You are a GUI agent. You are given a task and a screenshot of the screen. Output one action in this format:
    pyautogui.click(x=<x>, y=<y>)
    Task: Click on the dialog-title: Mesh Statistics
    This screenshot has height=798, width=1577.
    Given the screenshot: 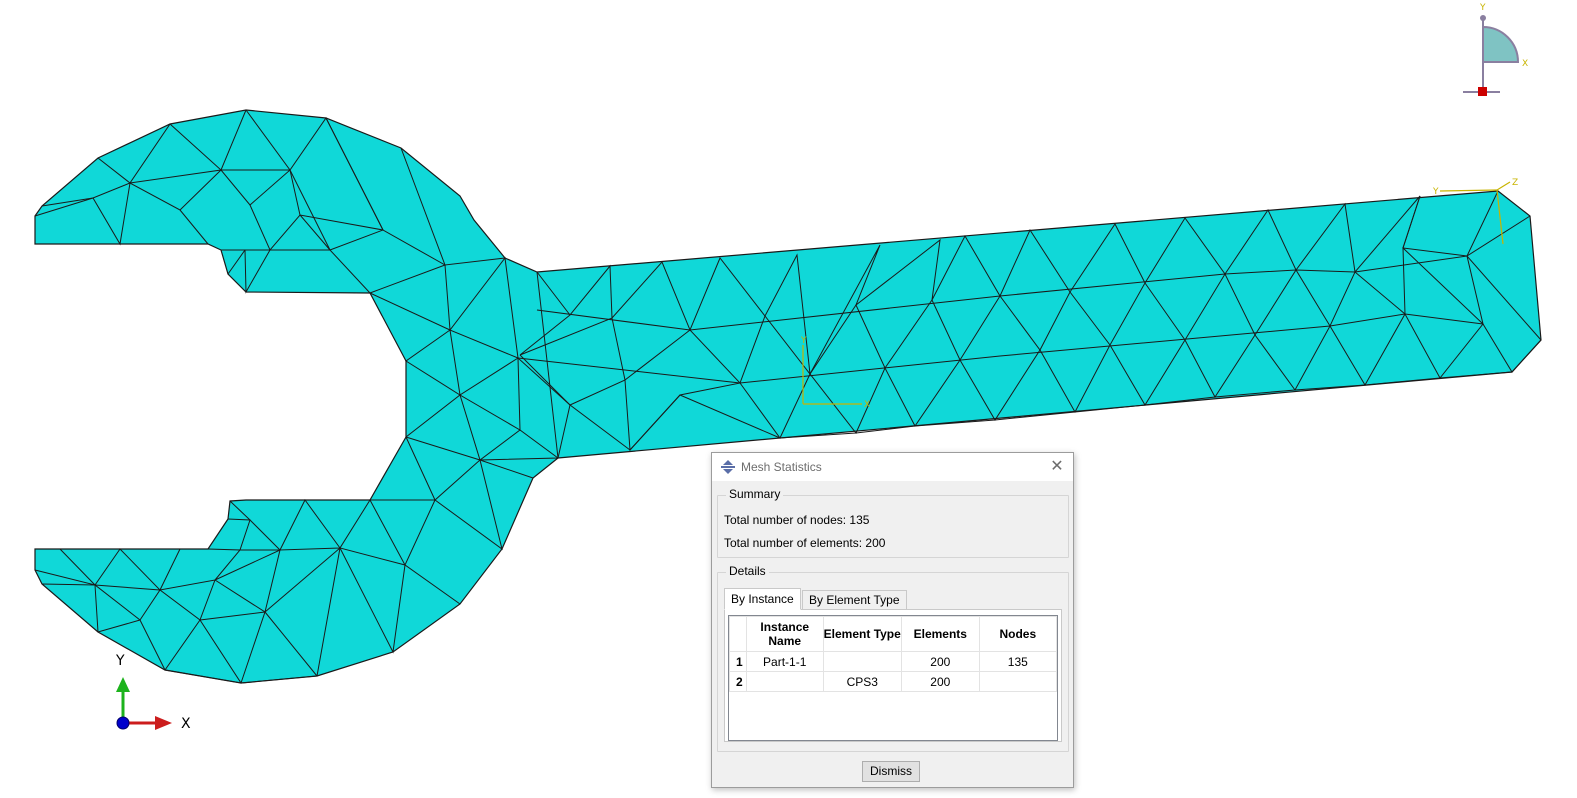 What is the action you would take?
    pyautogui.click(x=781, y=467)
    